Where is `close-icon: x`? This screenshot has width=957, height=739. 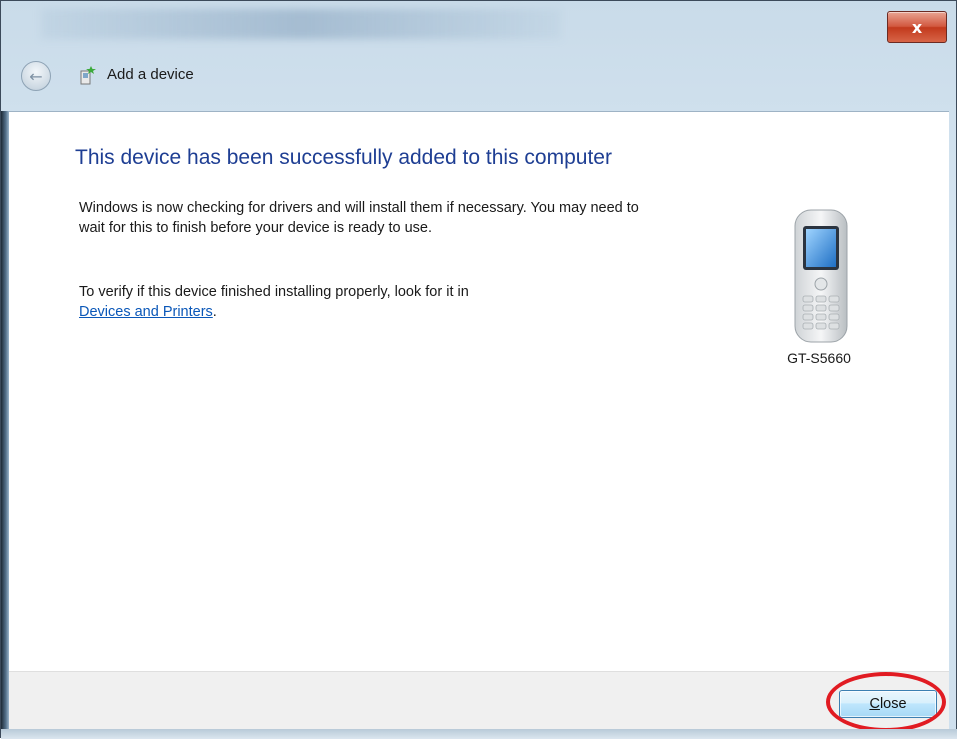
close-icon: x is located at coordinates (917, 27).